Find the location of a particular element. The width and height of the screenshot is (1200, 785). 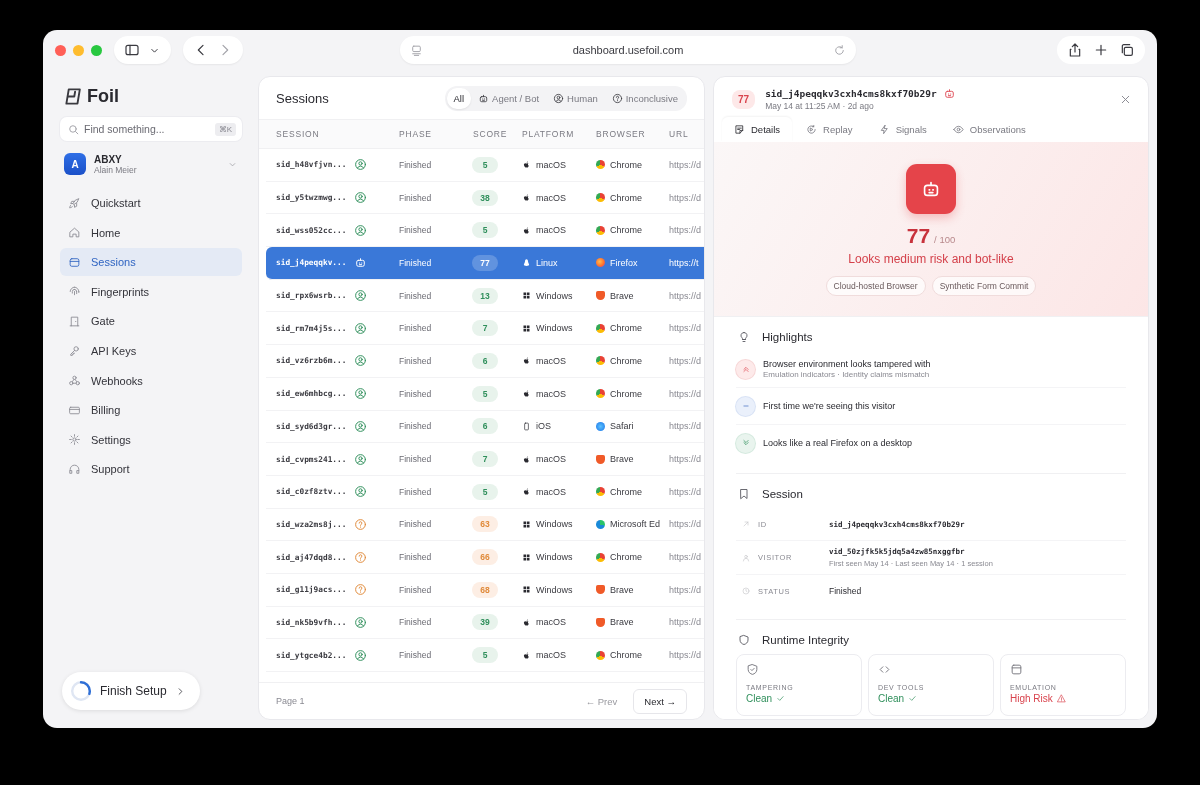

nav-item: Billing is located at coordinates (151, 410).